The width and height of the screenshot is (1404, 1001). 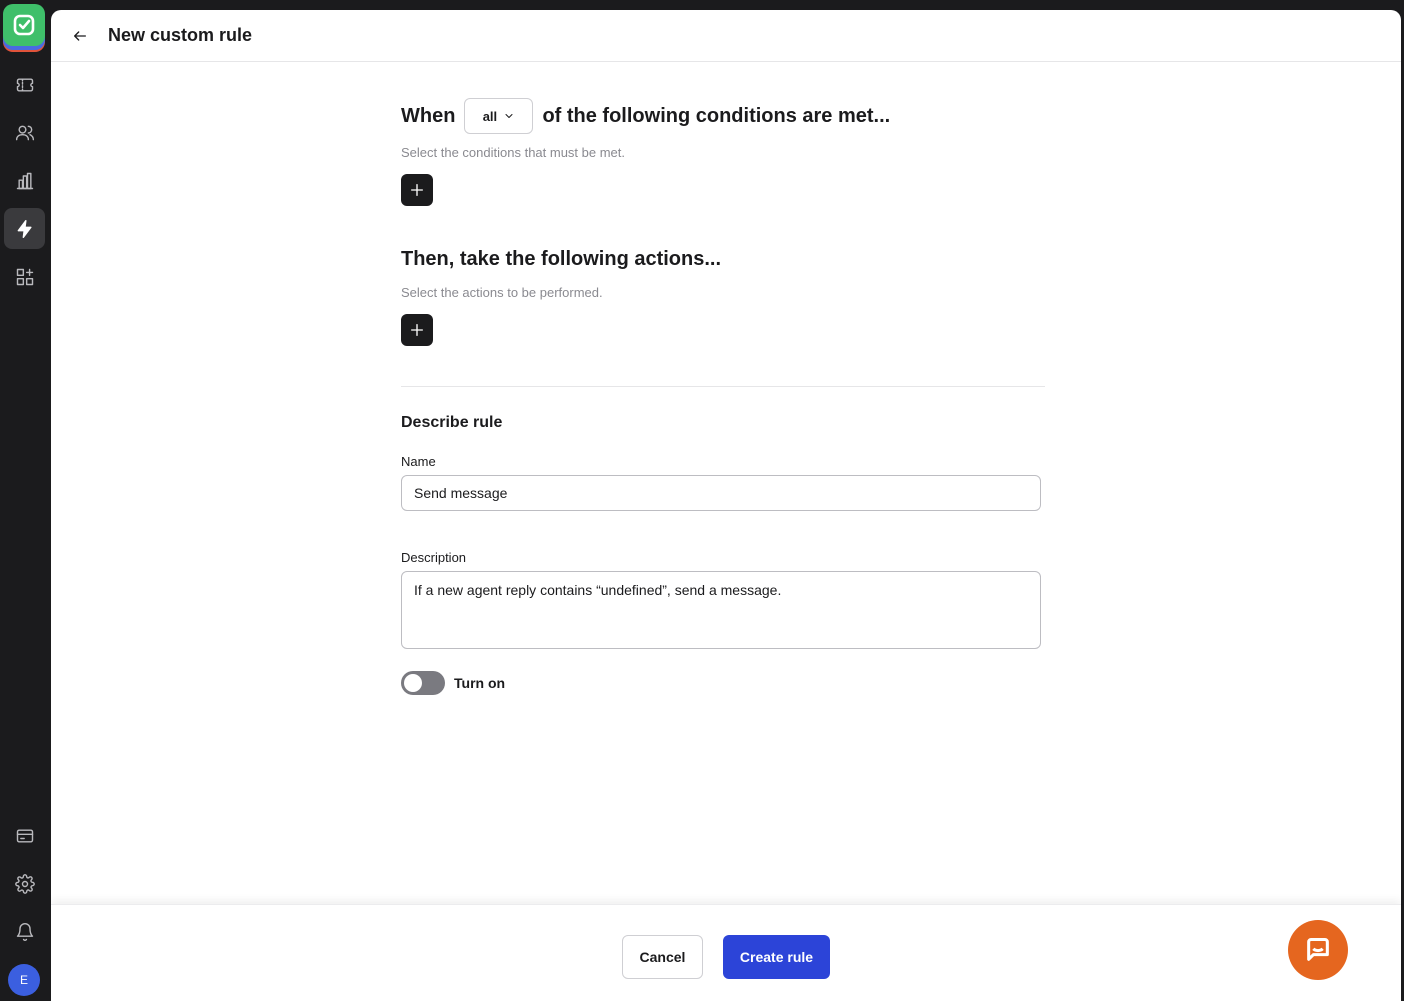 I want to click on name-label: Name, so click(x=418, y=461).